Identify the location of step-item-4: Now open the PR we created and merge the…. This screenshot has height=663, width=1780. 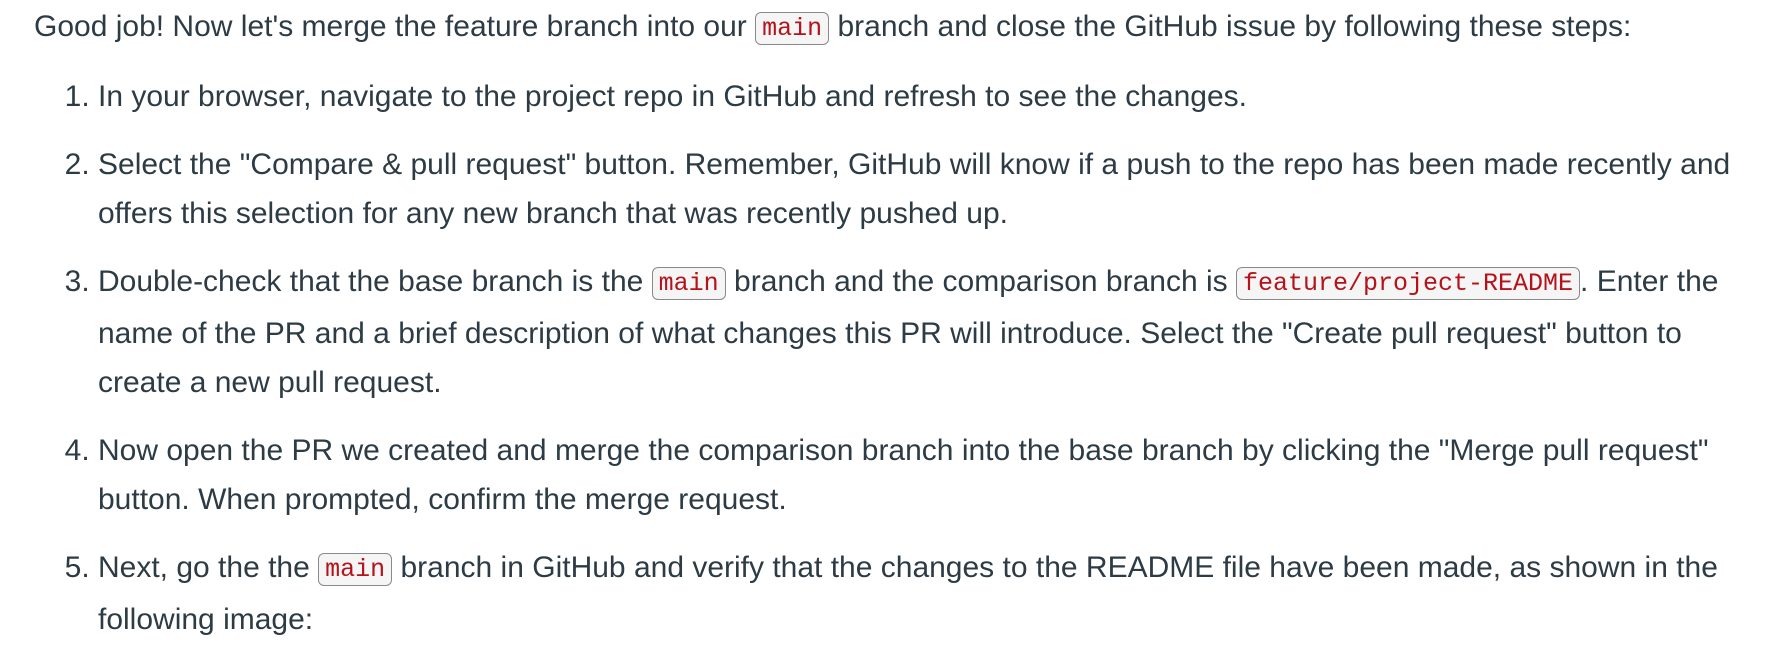
(926, 475).